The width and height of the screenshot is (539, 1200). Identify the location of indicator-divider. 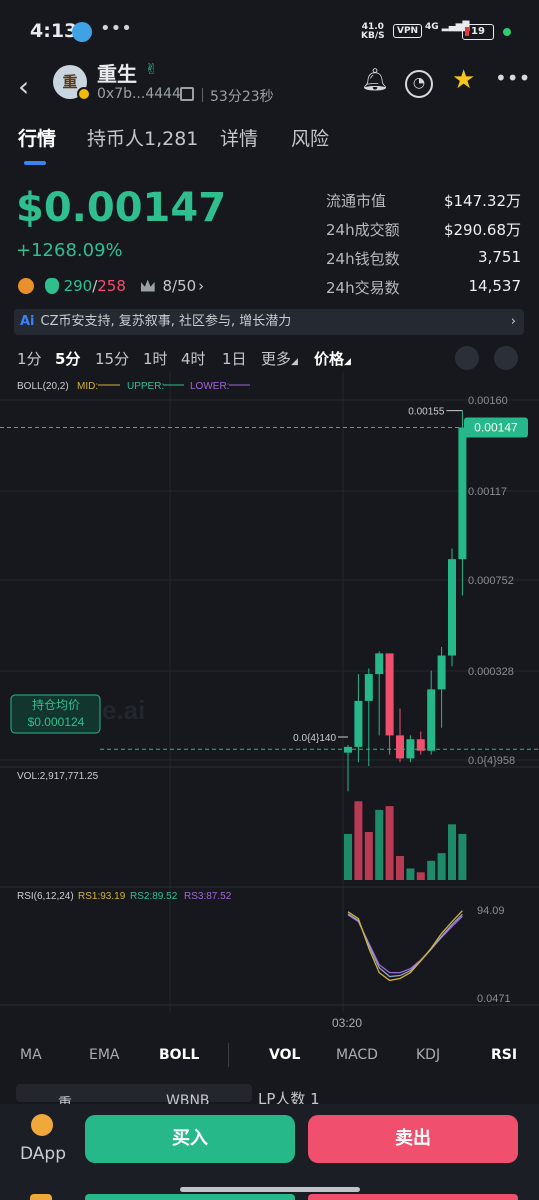
(228, 1055).